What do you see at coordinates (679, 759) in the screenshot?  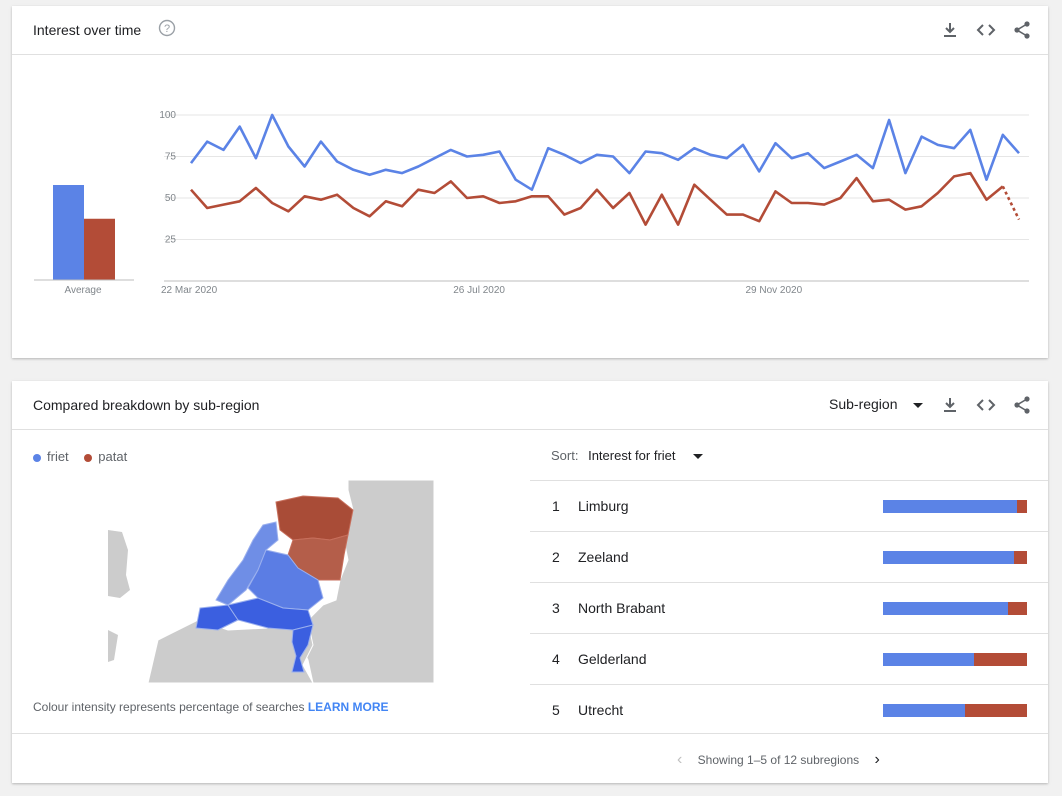 I see `chevron-left-icon: ‹` at bounding box center [679, 759].